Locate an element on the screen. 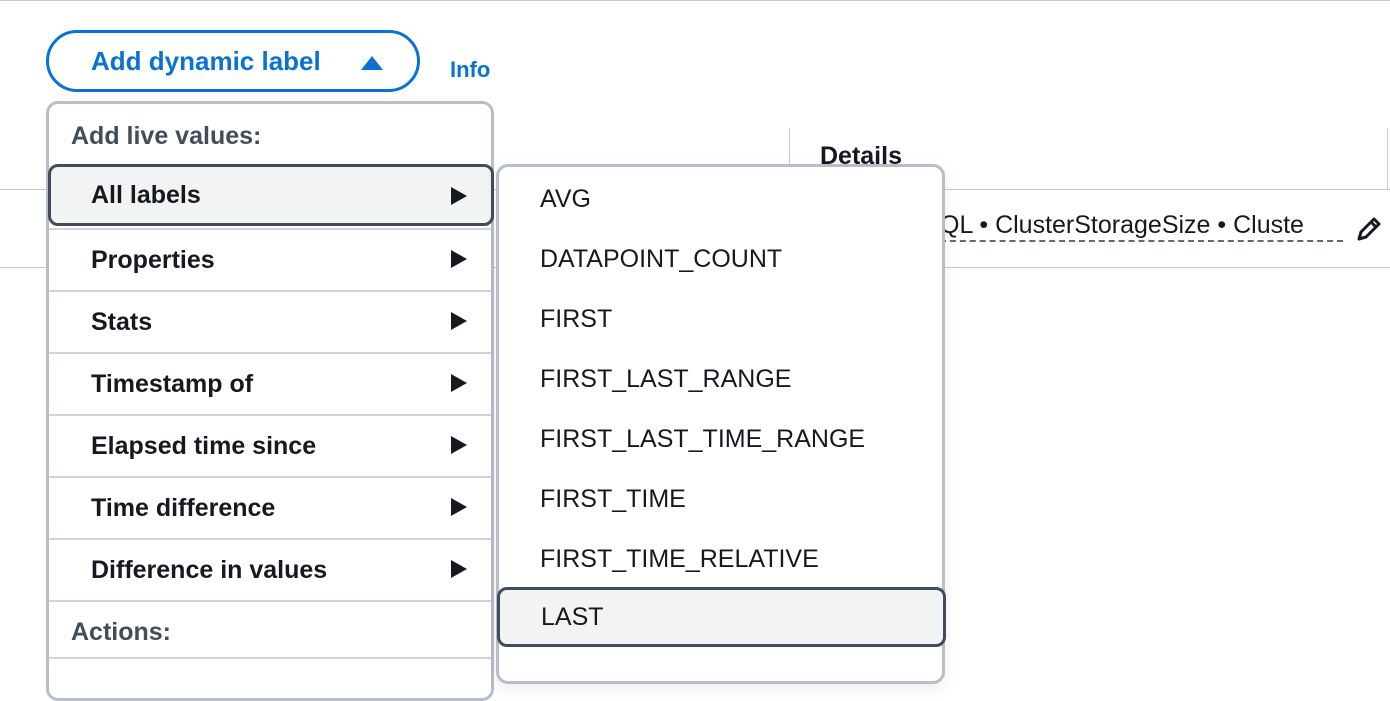 Image resolution: width=1390 pixels, height=701 pixels. info-link: Info is located at coordinates (470, 70).